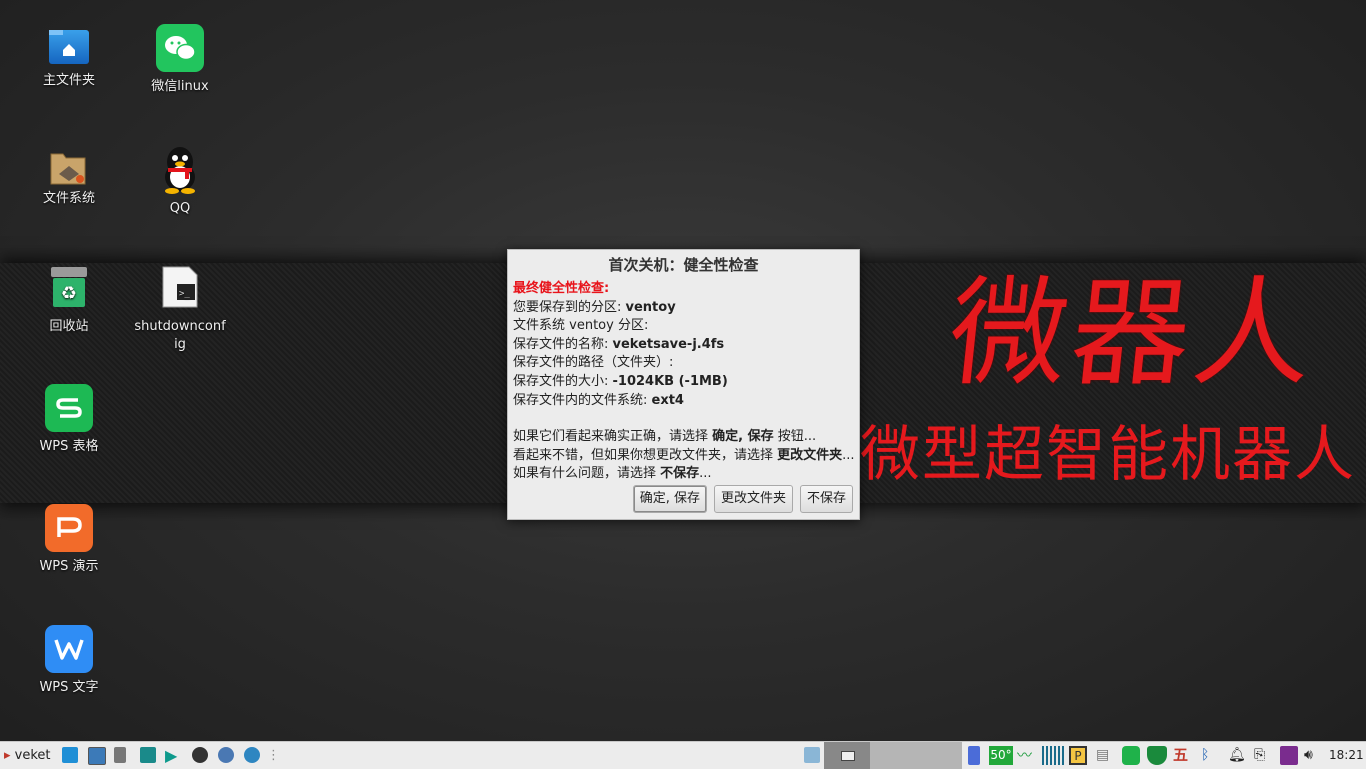 The height and width of the screenshot is (769, 1366). What do you see at coordinates (1237, 755) in the screenshot?
I see `notification-bell-icon: 🔔︎` at bounding box center [1237, 755].